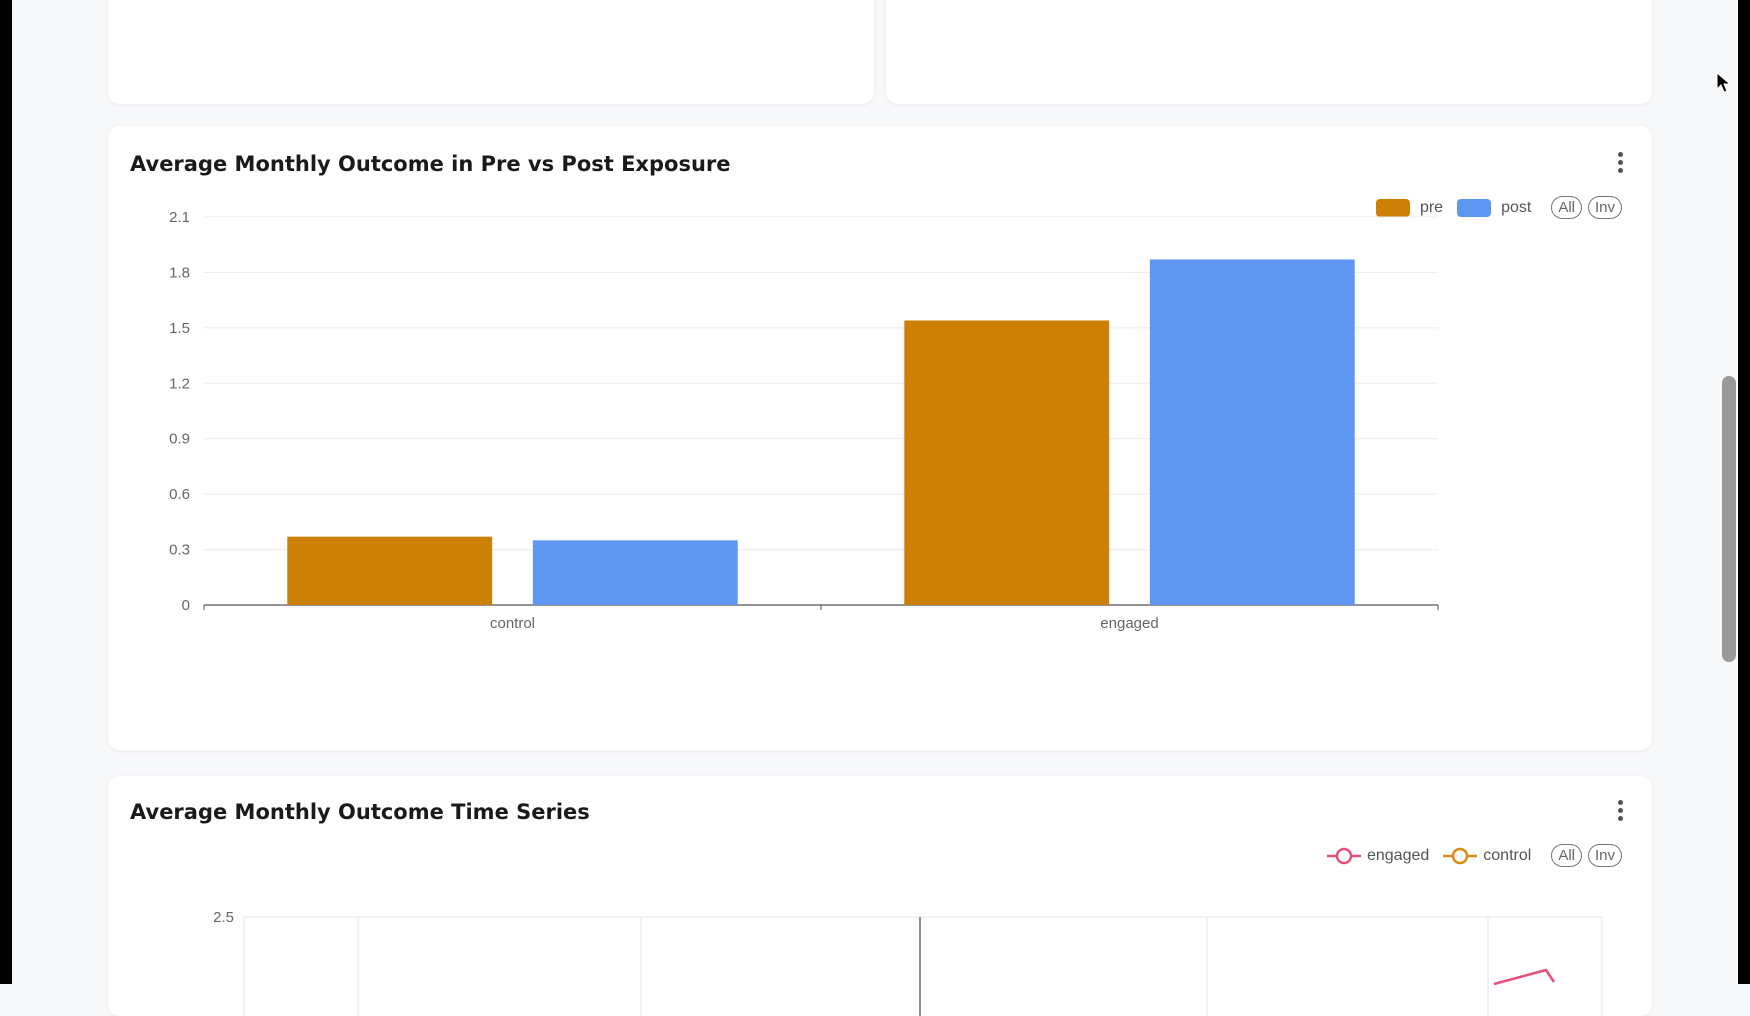 The image size is (1750, 1016). I want to click on timeseries-plot: 2.5, so click(908, 962).